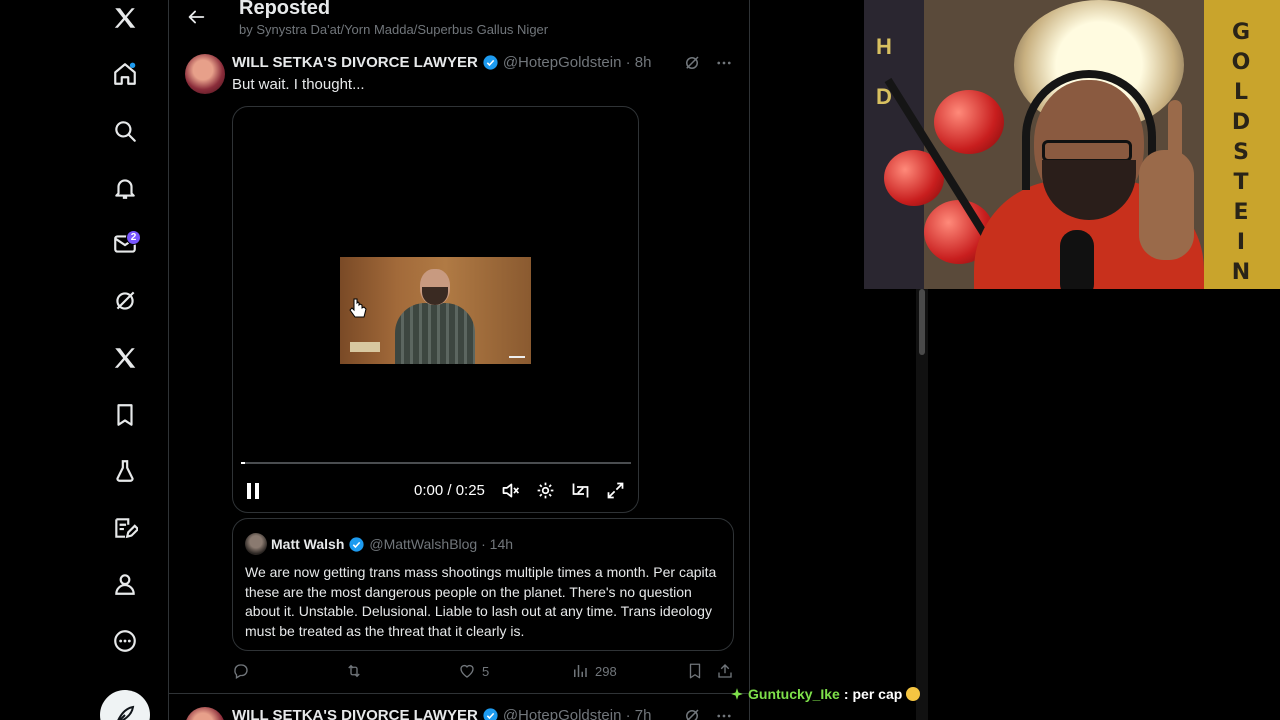 The image size is (1280, 720). Describe the element at coordinates (877, 694) in the screenshot. I see `chat-message-text: per cap` at that location.